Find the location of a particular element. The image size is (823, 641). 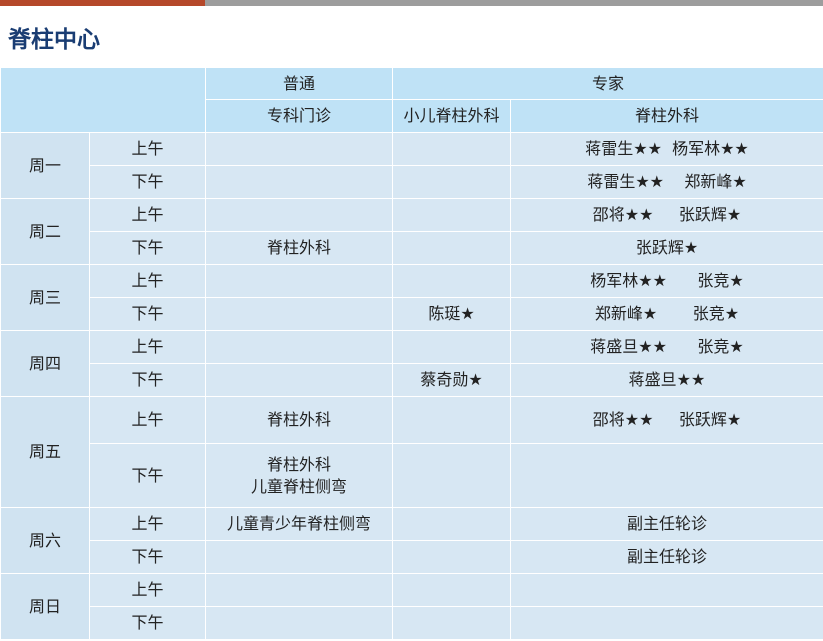

header-col-general: 专科门诊 is located at coordinates (299, 116).